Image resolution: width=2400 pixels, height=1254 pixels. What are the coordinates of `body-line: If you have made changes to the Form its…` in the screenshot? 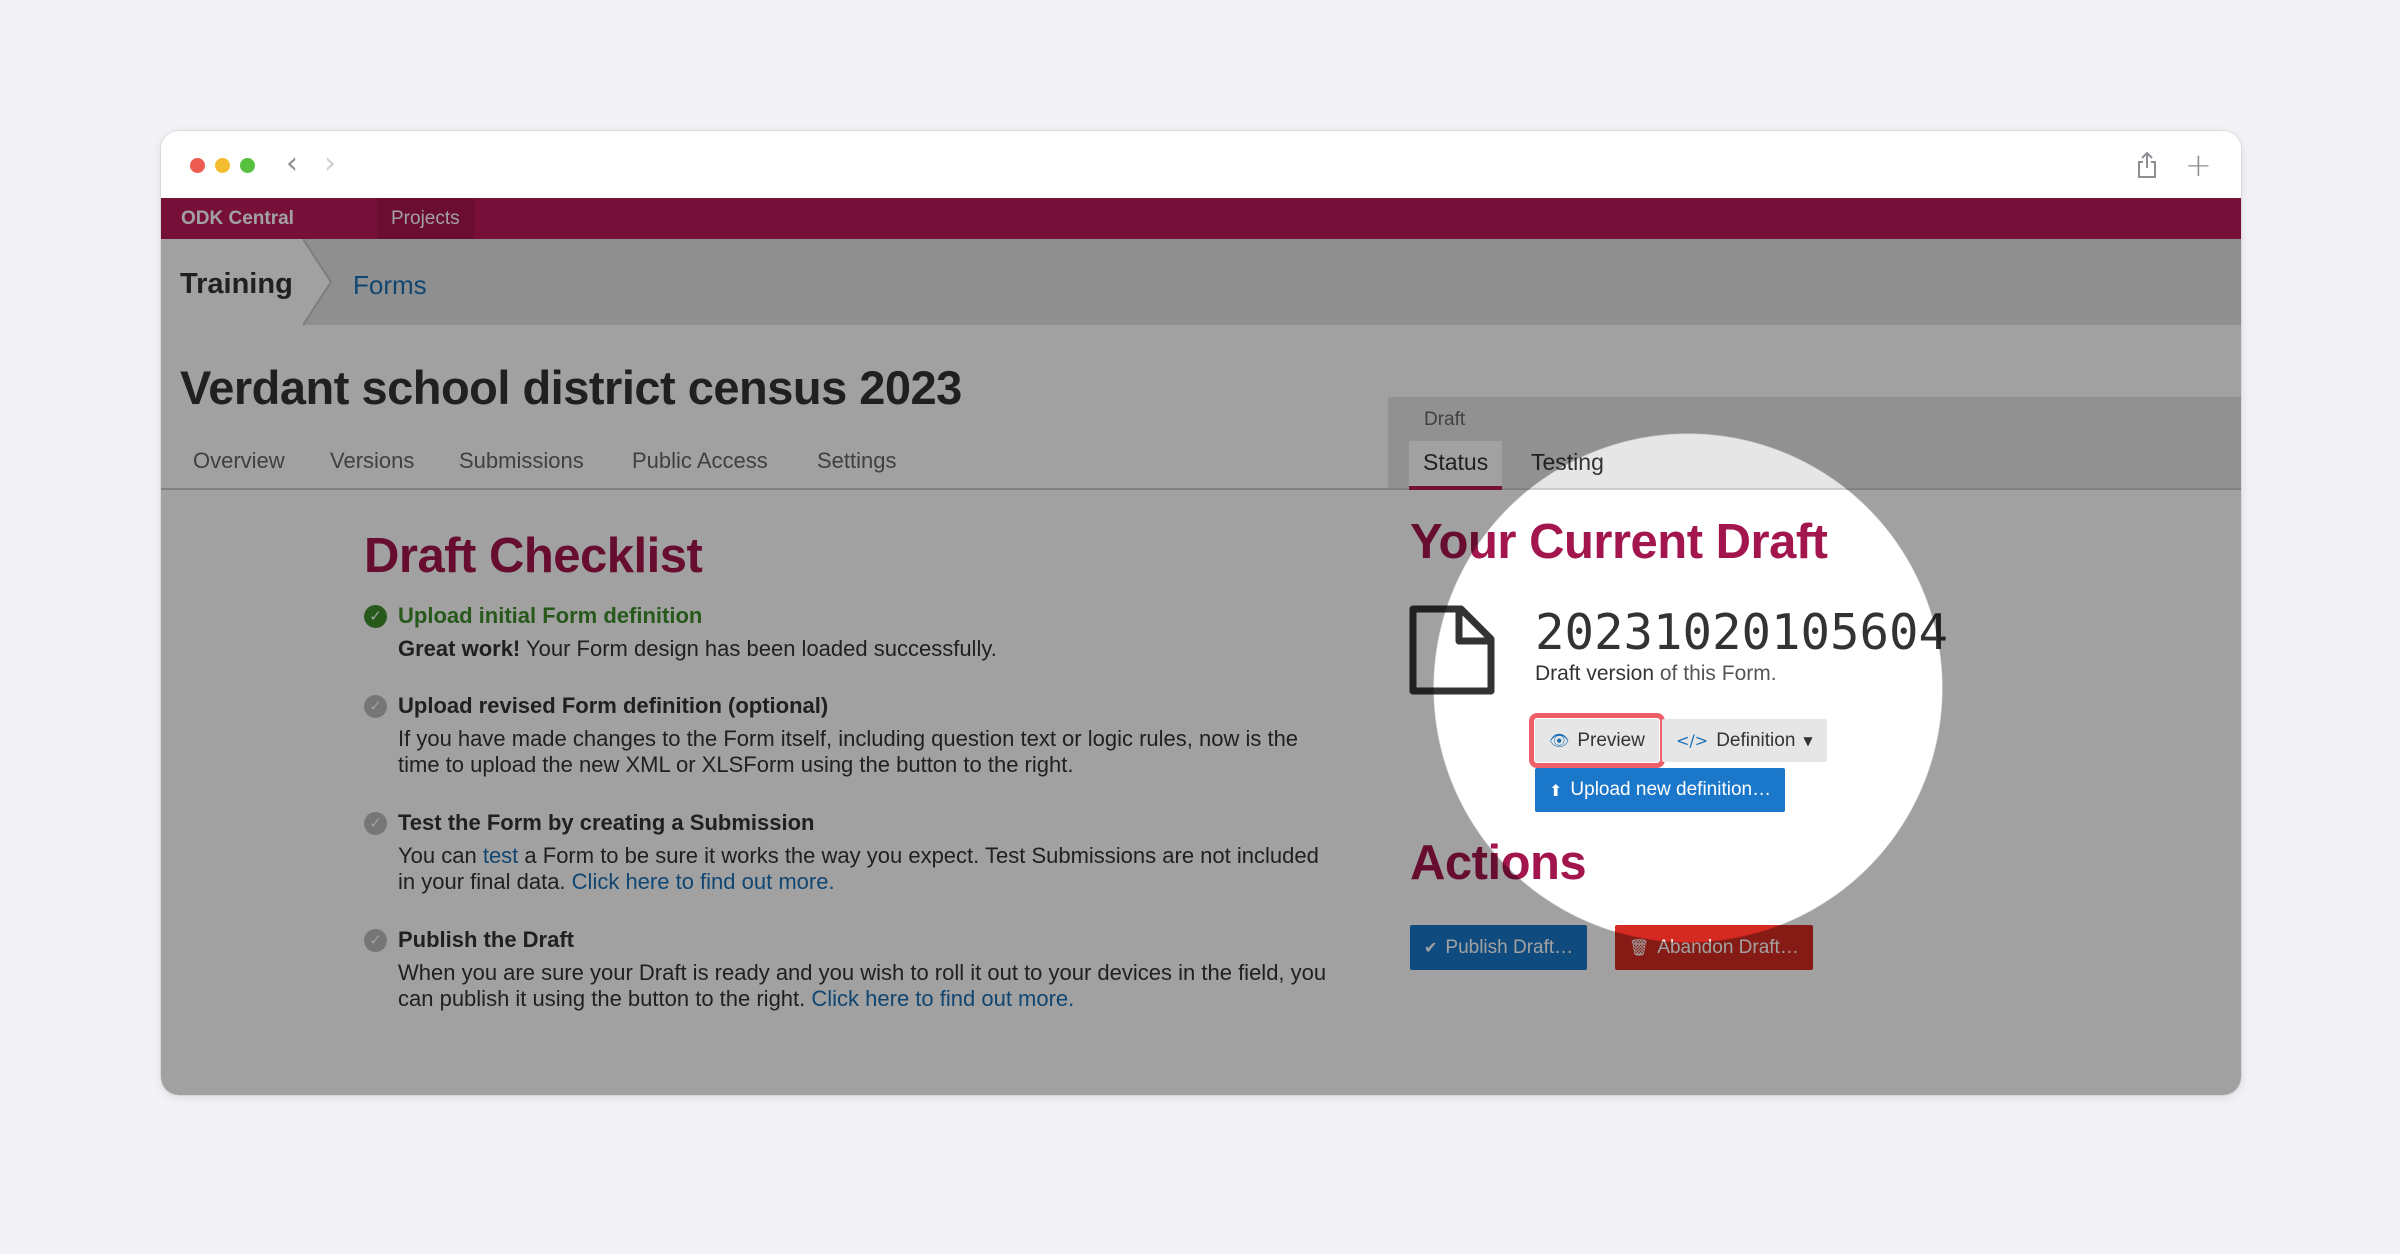 It's located at (848, 738).